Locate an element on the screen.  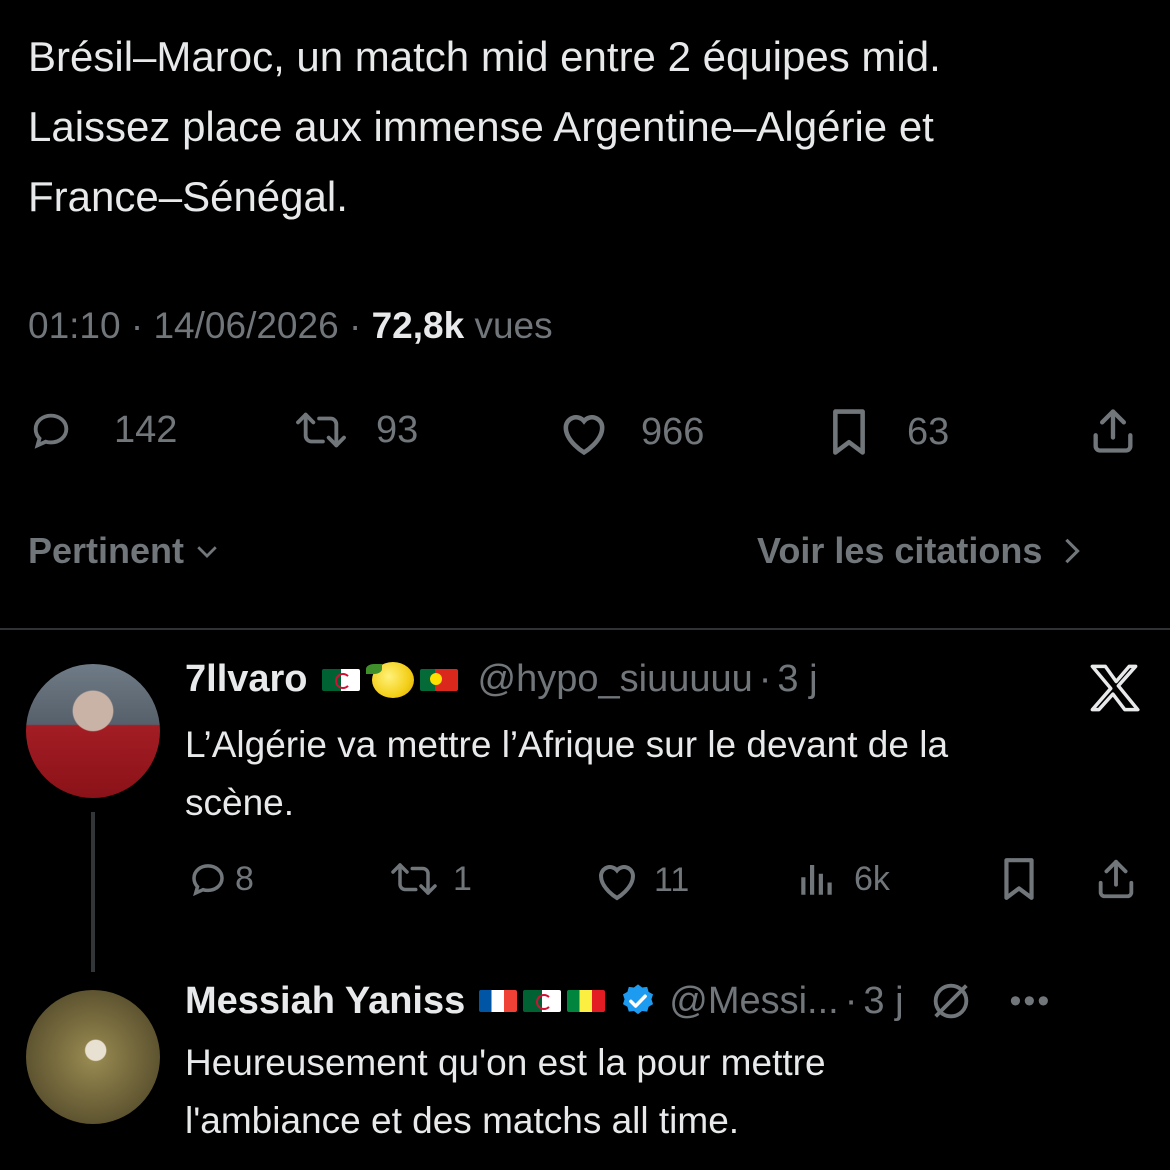
display-name: Messiah Yaniss is located at coordinates (325, 1001).